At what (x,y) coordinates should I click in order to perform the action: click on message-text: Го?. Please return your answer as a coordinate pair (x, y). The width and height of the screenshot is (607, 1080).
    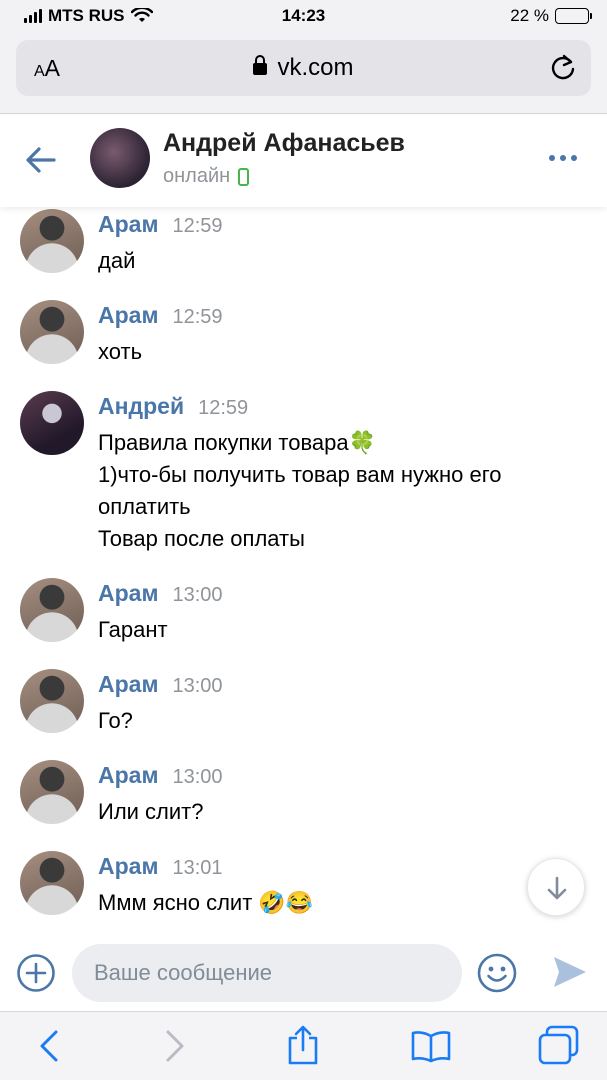
    Looking at the image, I should click on (115, 720).